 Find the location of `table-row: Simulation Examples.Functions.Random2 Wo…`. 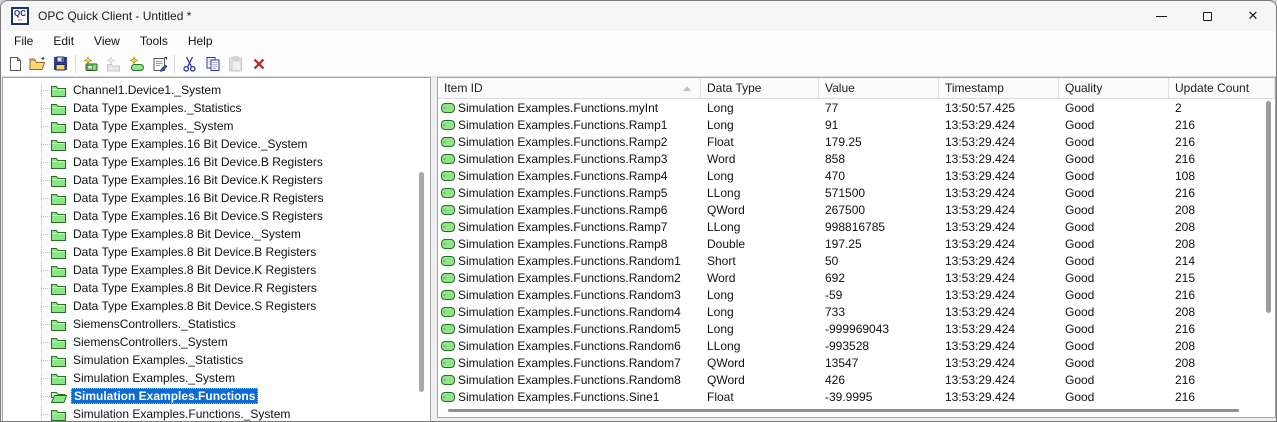

table-row: Simulation Examples.Functions.Random2 Wo… is located at coordinates (856, 277).